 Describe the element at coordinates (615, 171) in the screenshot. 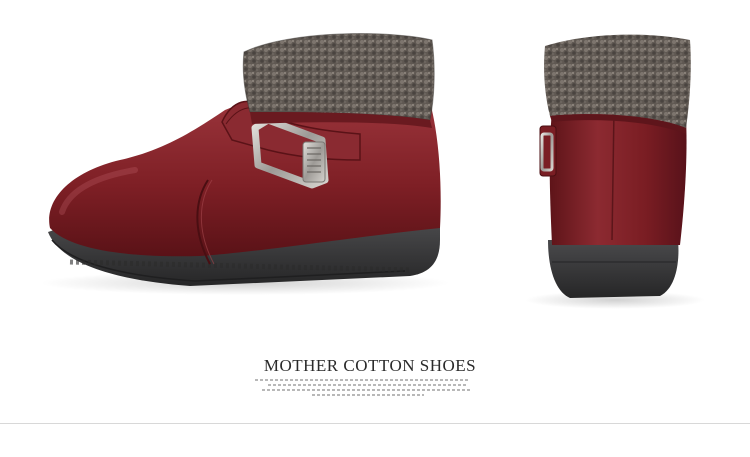

I see `boot-back-view` at that location.